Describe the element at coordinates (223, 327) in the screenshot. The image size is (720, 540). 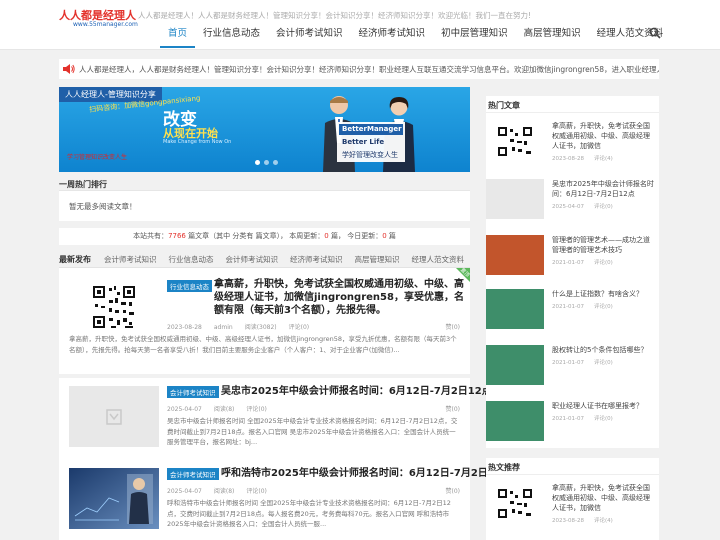
I see `post-author: admin` at that location.